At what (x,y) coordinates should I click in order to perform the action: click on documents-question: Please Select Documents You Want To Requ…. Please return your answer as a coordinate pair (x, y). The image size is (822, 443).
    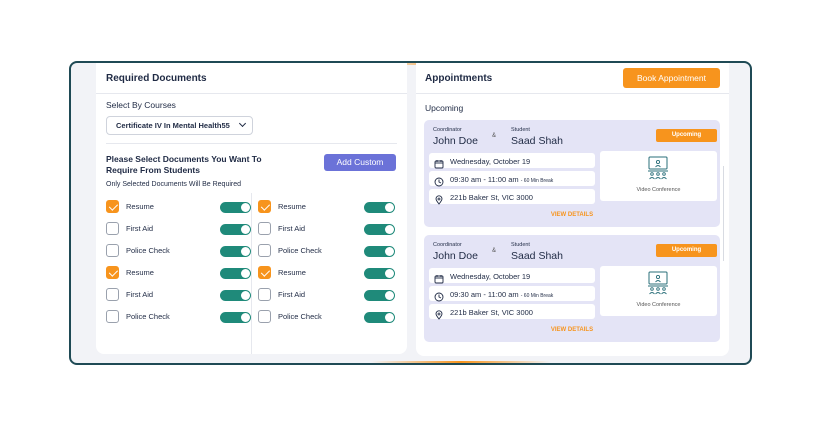
    Looking at the image, I should click on (196, 165).